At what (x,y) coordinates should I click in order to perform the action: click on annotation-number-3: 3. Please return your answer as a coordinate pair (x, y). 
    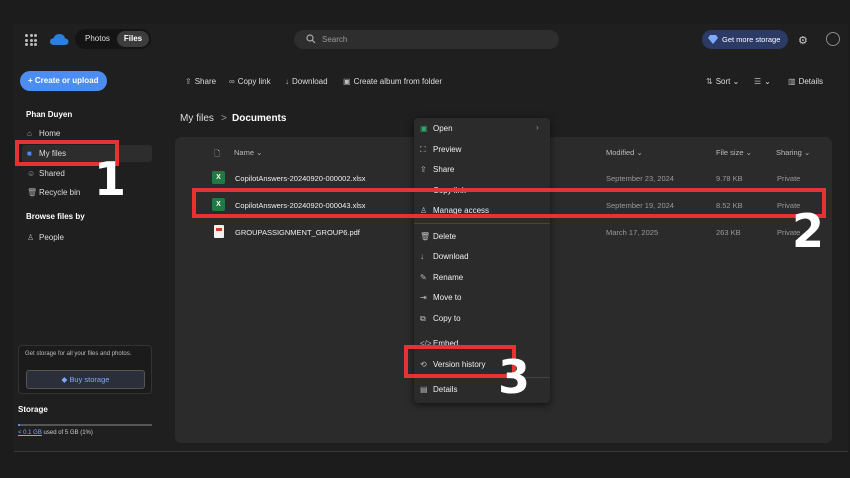
    Looking at the image, I should click on (514, 377).